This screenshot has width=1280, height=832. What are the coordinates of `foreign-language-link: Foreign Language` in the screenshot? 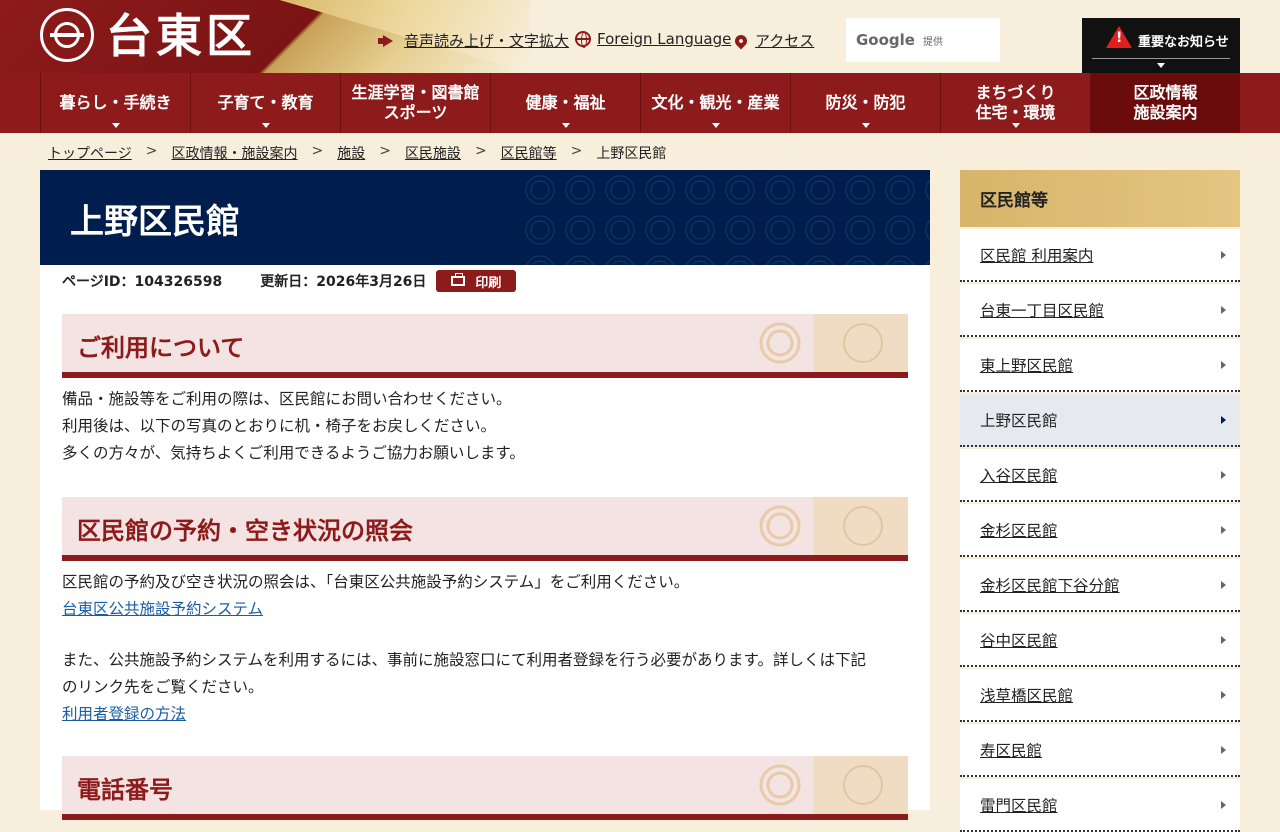 It's located at (653, 39).